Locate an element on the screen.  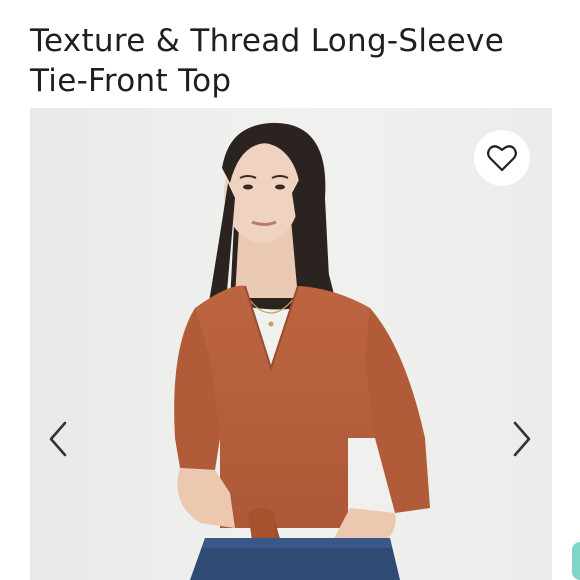
product-title-line-1: Texture & Thread Long-Sleeve is located at coordinates (267, 40).